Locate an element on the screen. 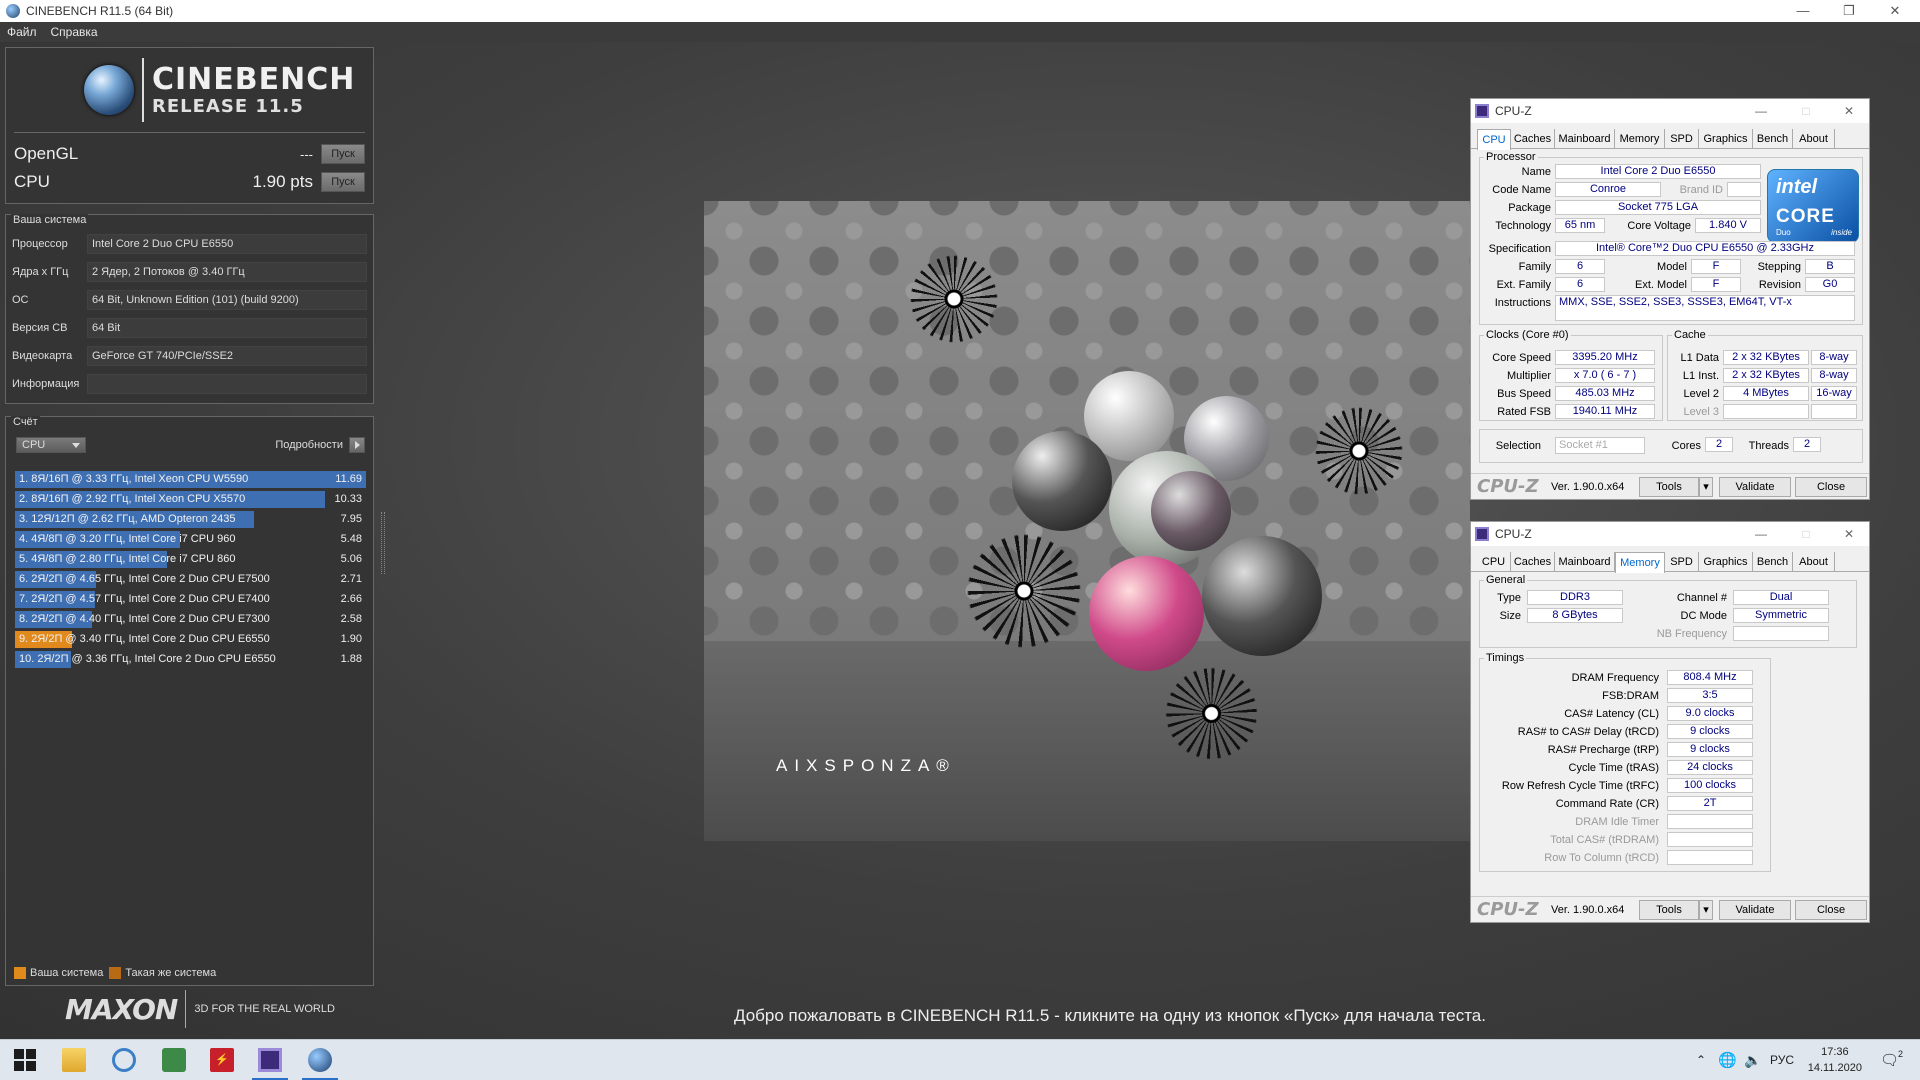  chevron-down-icon is located at coordinates (76, 445).